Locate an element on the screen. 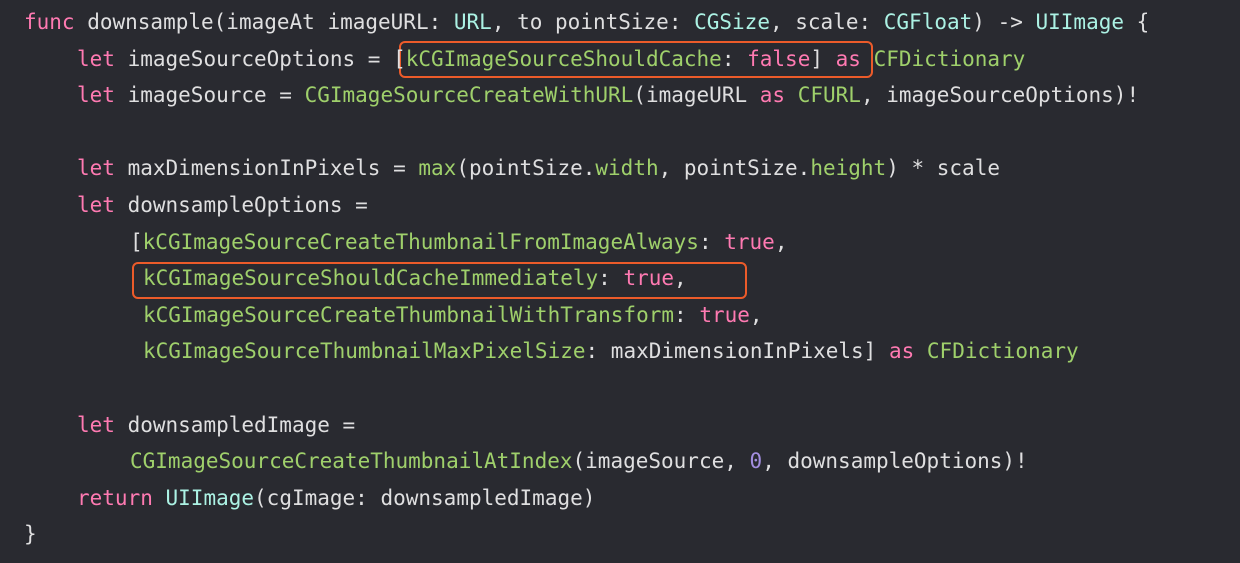  argument-text: ) * scale is located at coordinates (943, 168).